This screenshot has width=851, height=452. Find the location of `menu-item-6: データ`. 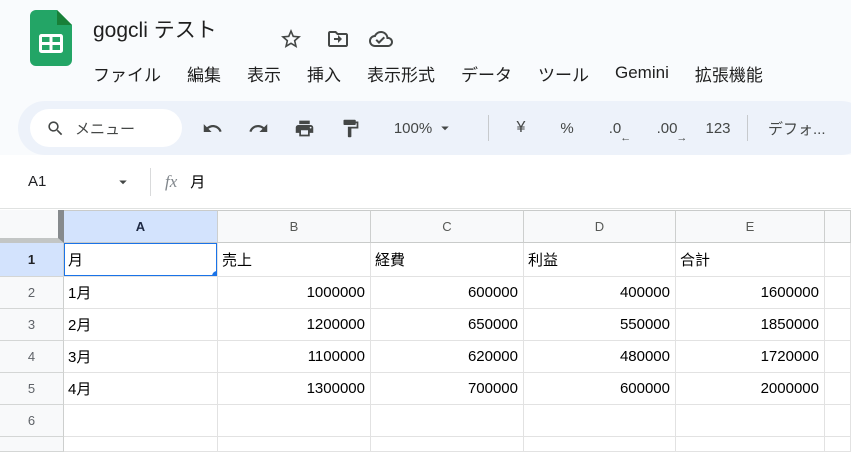

menu-item-6: データ is located at coordinates (486, 73).